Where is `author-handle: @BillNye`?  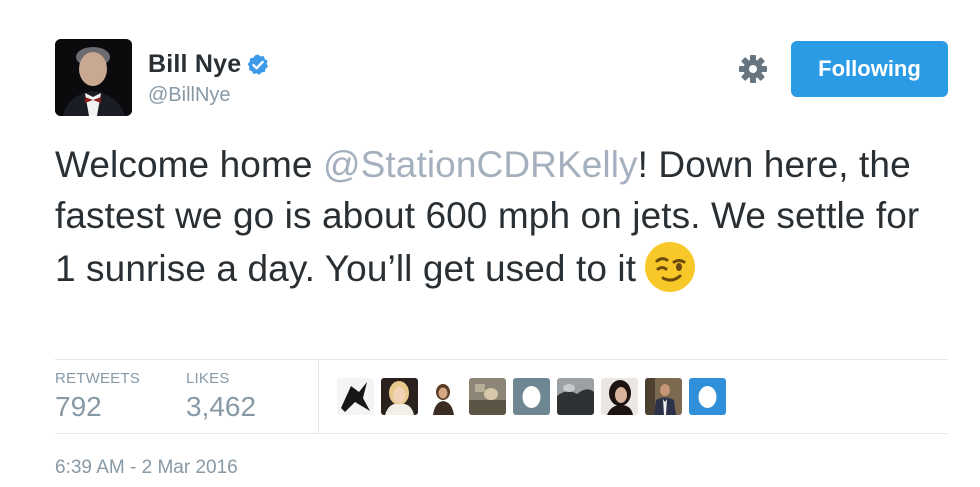 author-handle: @BillNye is located at coordinates (189, 95).